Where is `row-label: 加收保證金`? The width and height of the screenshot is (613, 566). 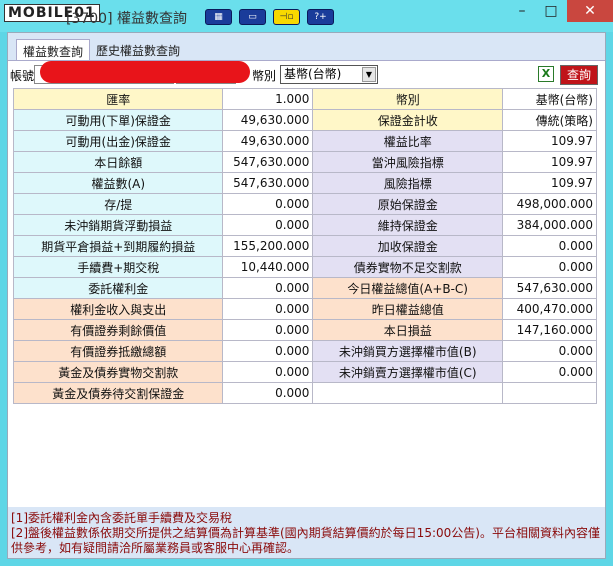
row-label: 加收保證金 is located at coordinates (407, 246).